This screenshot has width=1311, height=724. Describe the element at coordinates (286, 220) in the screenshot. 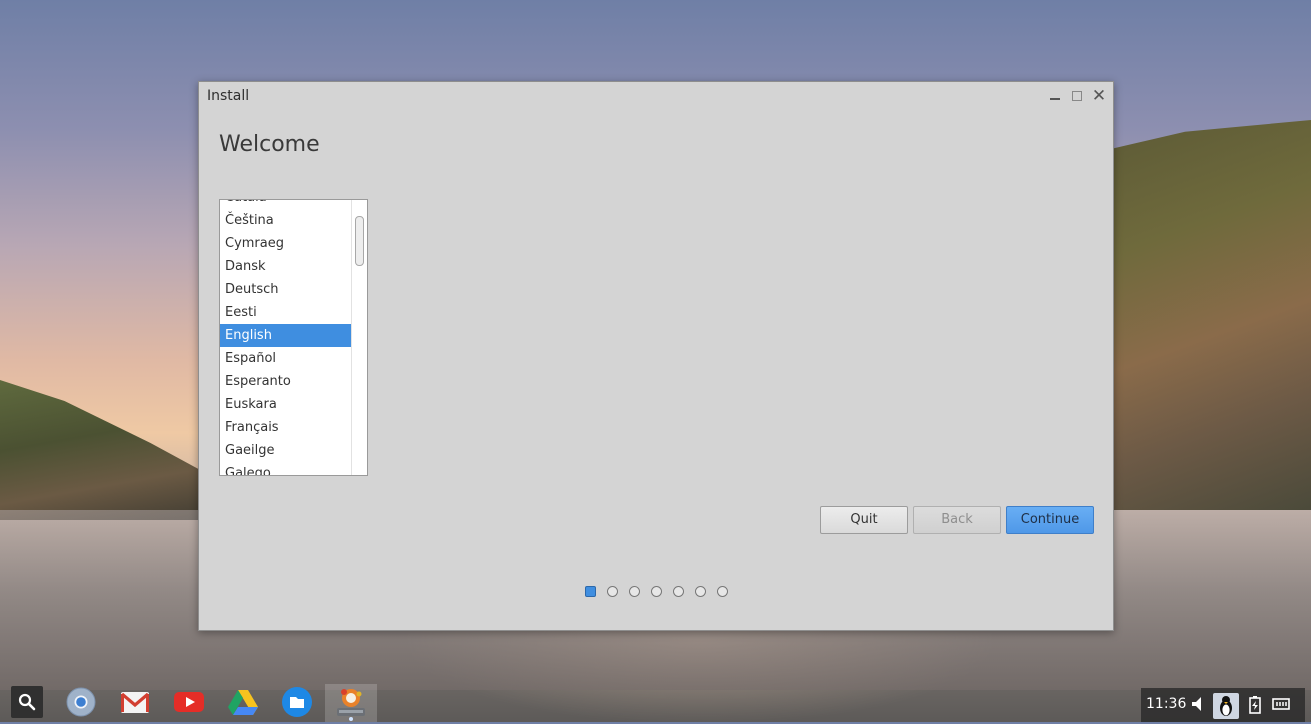

I see `language-item: Čeština` at that location.